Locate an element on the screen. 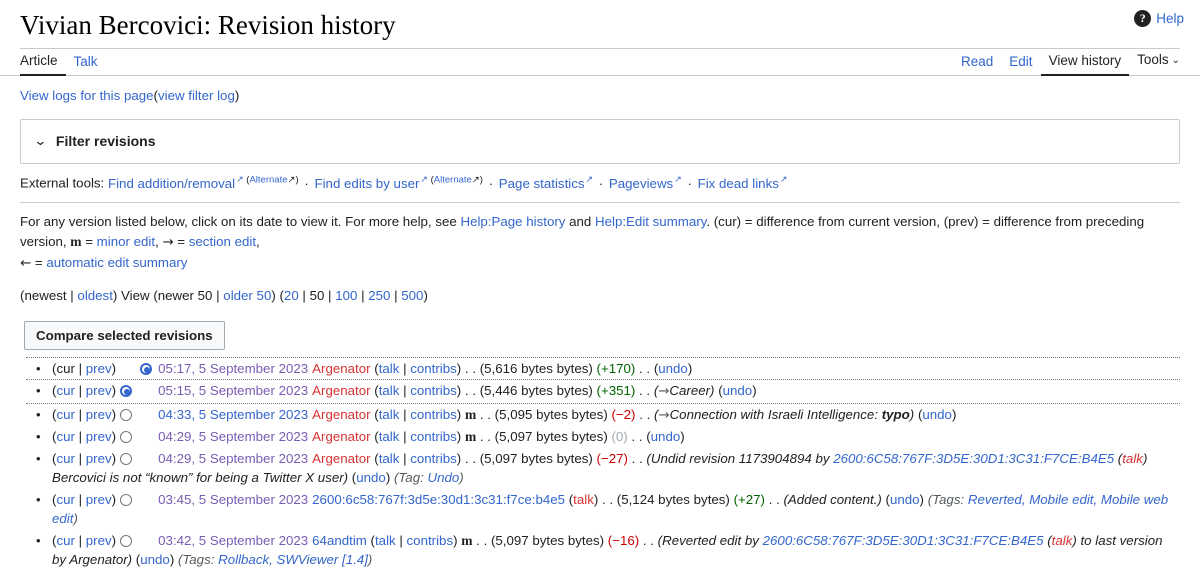 Image resolution: width=1200 pixels, height=567 pixels. pg-older50-link: older 50 is located at coordinates (247, 295).